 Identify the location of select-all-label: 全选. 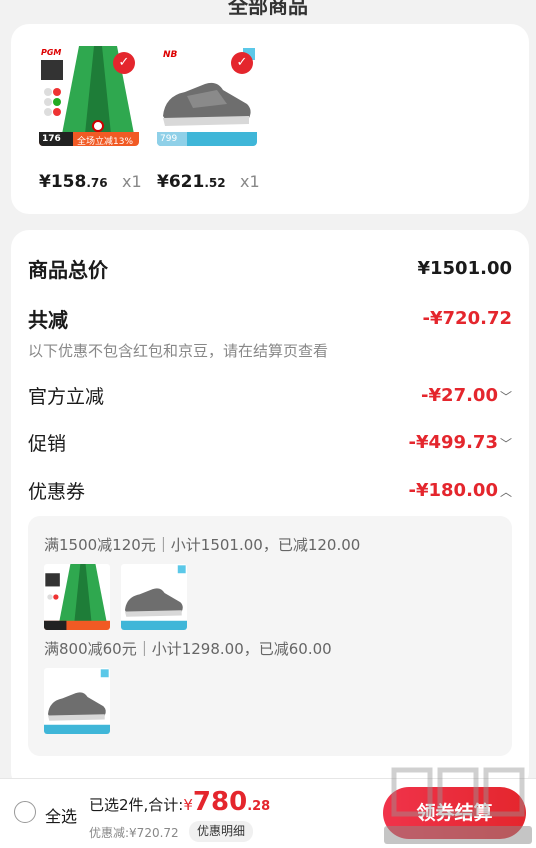
(61, 815).